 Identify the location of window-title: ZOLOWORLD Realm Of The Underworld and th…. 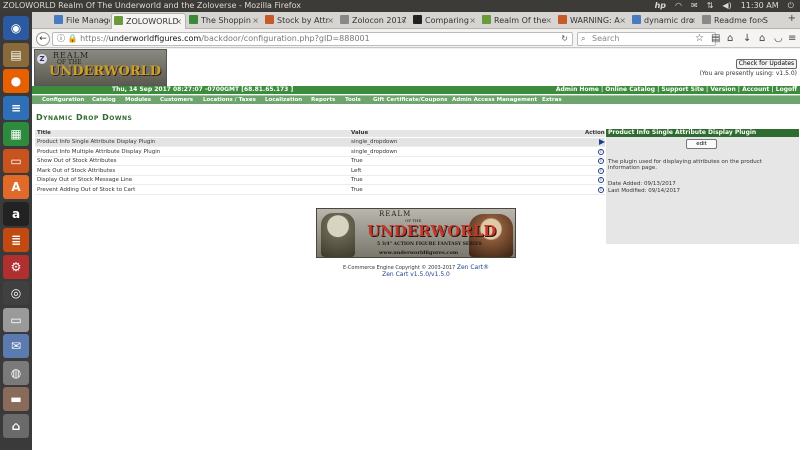
(152, 5).